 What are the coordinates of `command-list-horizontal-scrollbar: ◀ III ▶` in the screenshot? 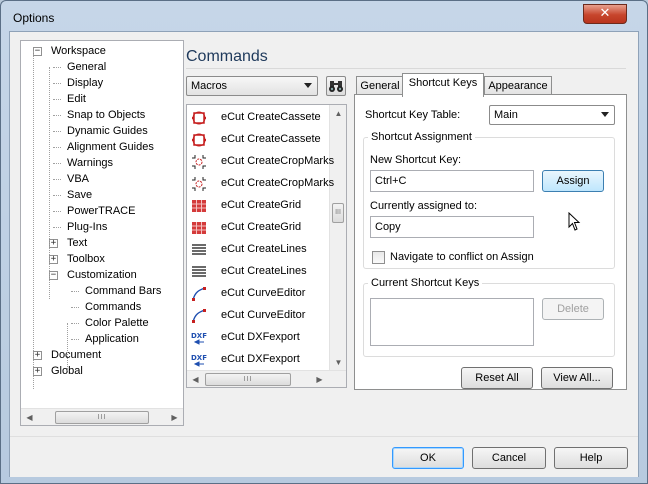 It's located at (266, 378).